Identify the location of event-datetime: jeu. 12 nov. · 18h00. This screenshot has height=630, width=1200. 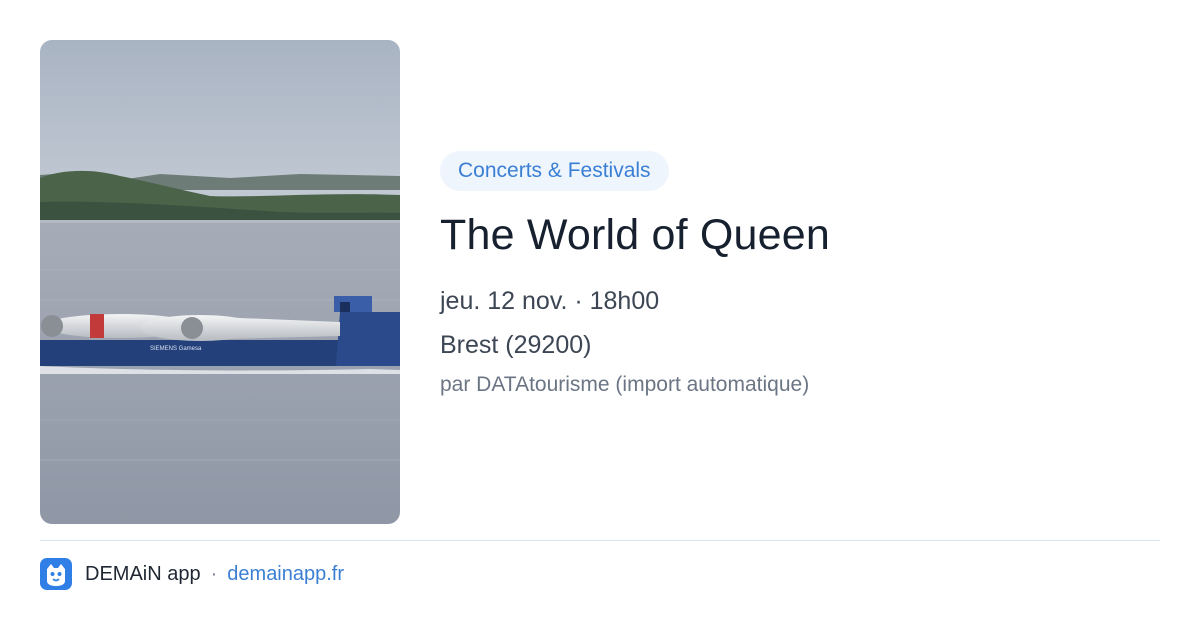
(550, 301).